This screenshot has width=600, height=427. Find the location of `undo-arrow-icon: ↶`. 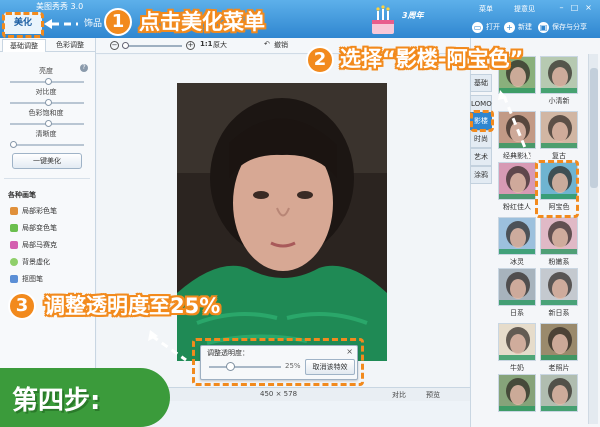

undo-arrow-icon: ↶ is located at coordinates (267, 44).